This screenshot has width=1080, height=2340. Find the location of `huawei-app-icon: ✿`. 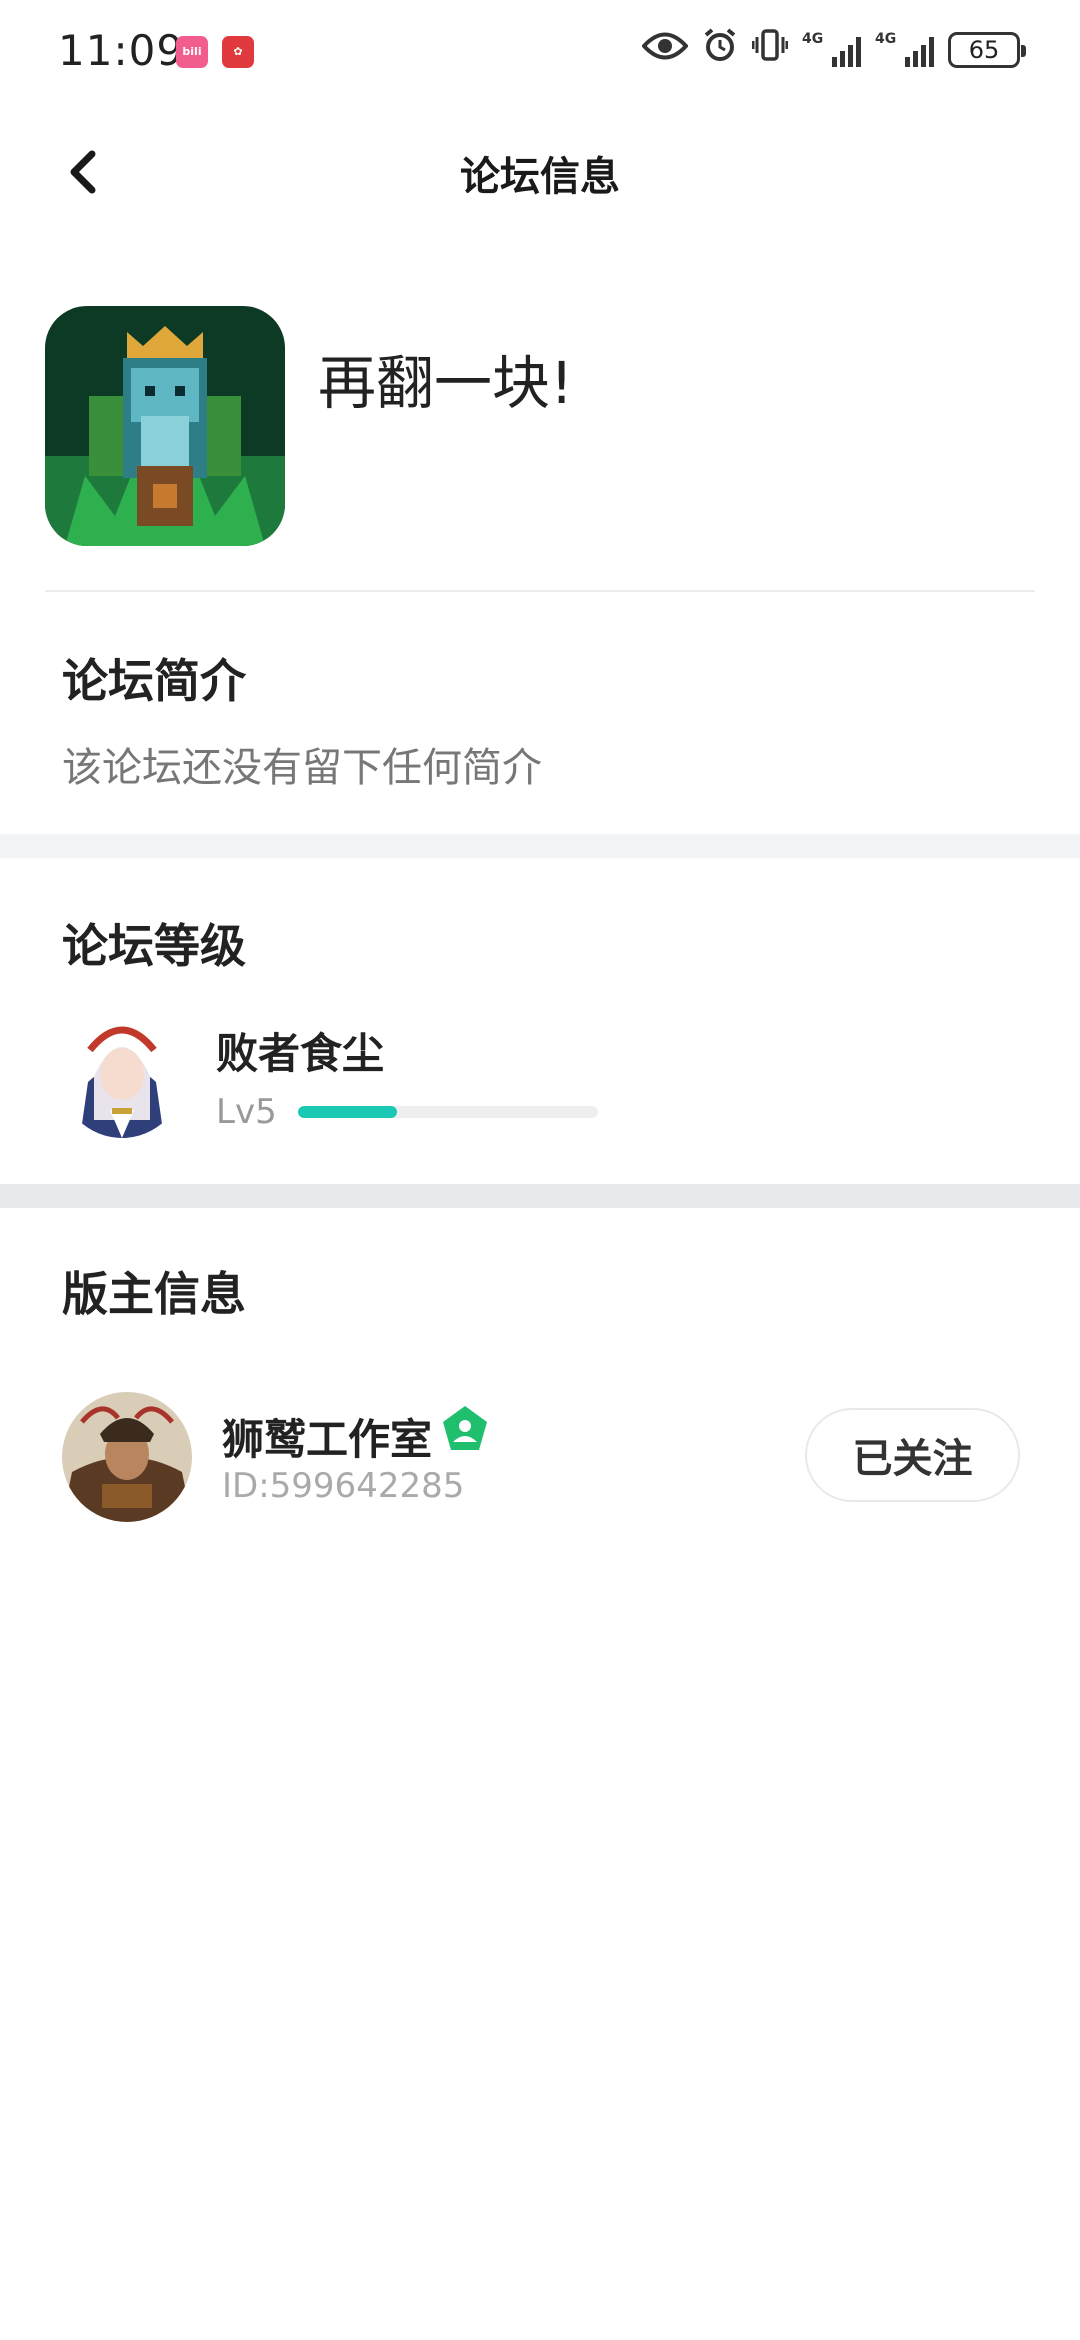

huawei-app-icon: ✿ is located at coordinates (238, 52).